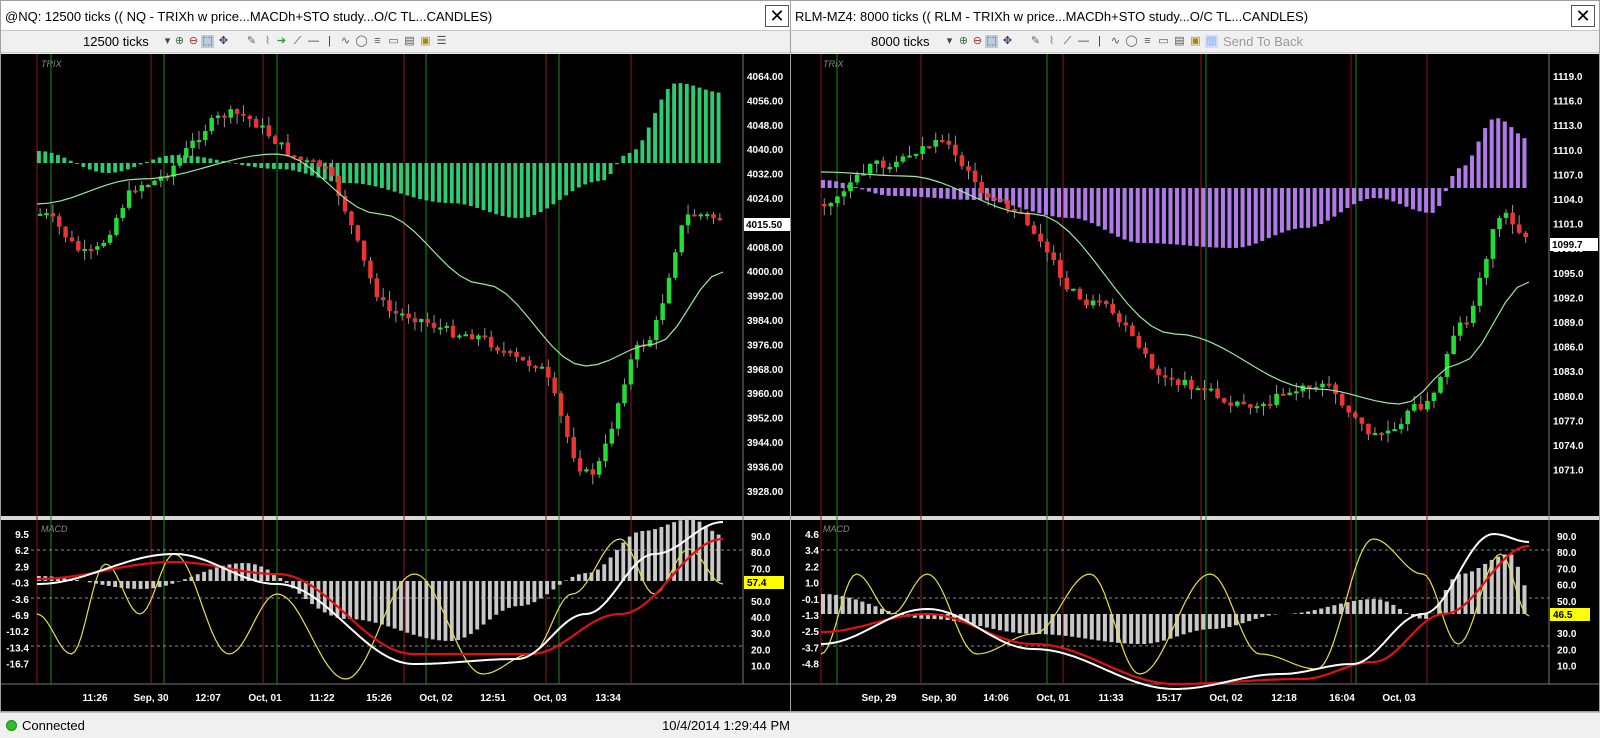  Describe the element at coordinates (1567, 650) in the screenshot. I see `sto-axis-label: 20.0` at that location.